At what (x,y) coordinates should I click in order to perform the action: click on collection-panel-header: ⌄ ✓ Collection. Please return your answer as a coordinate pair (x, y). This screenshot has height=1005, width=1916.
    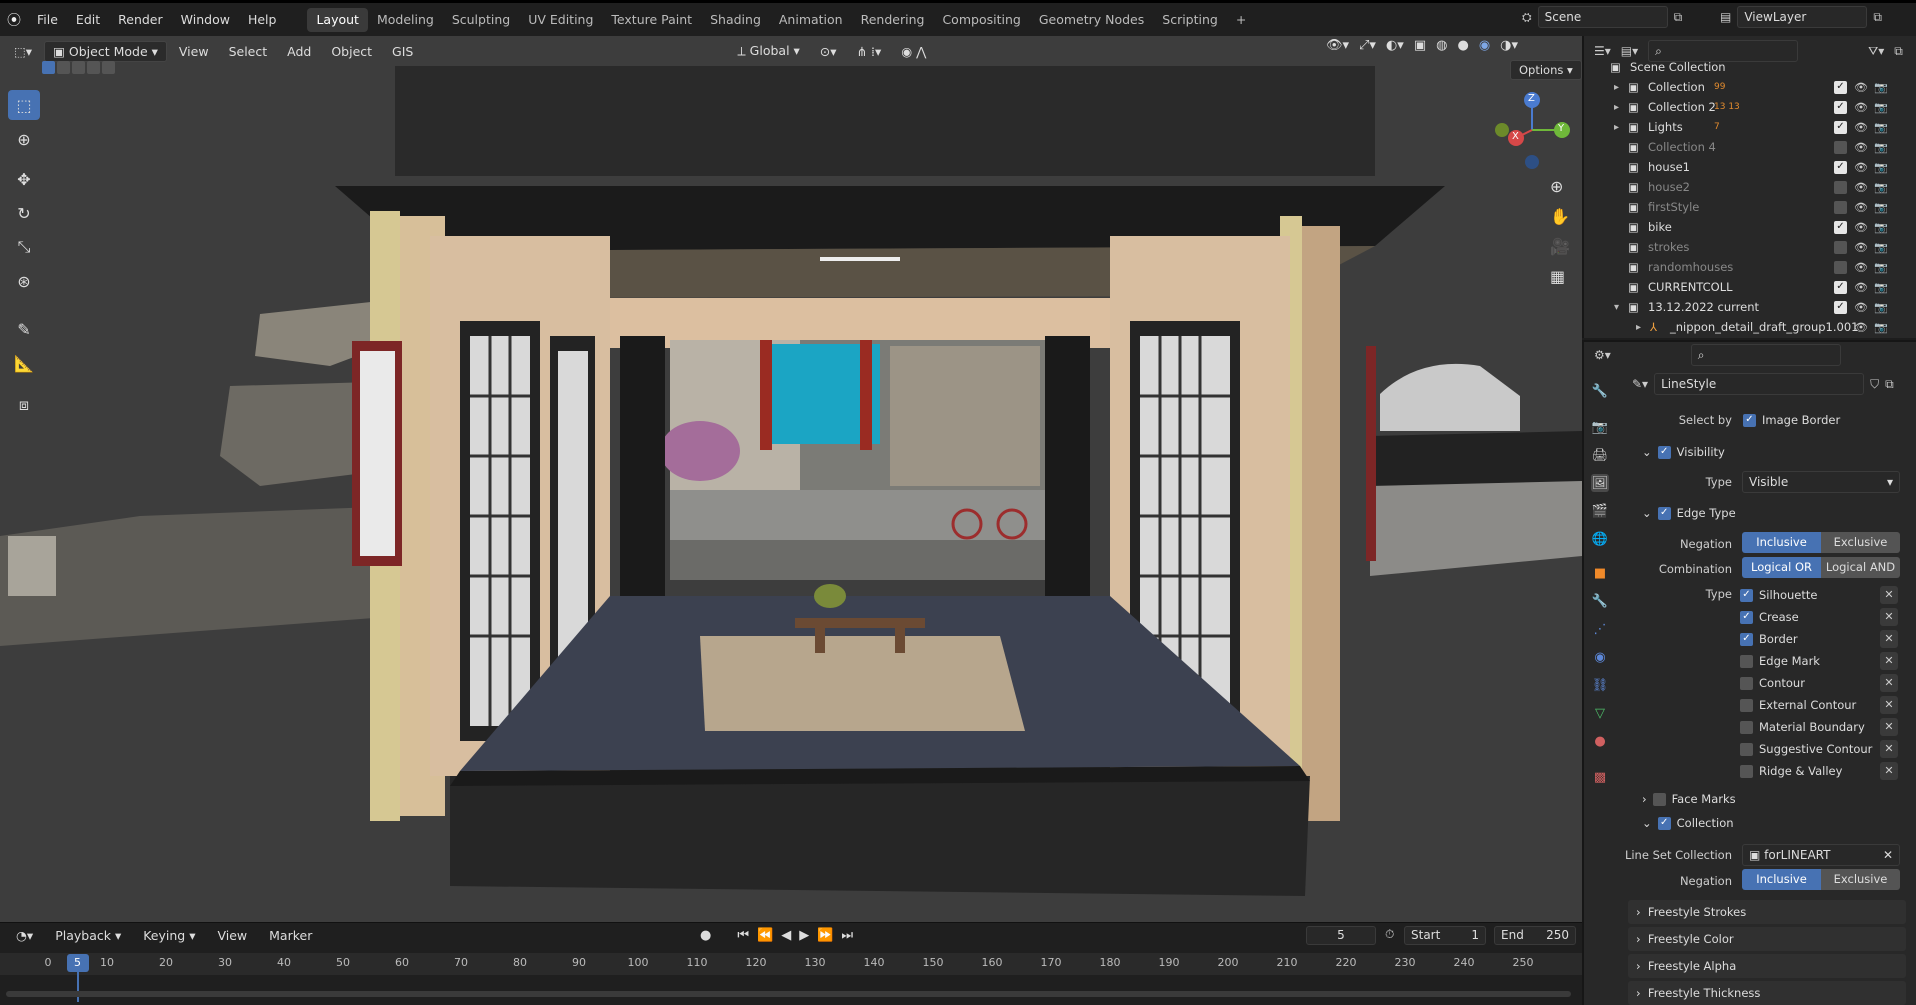
    Looking at the image, I should click on (1688, 823).